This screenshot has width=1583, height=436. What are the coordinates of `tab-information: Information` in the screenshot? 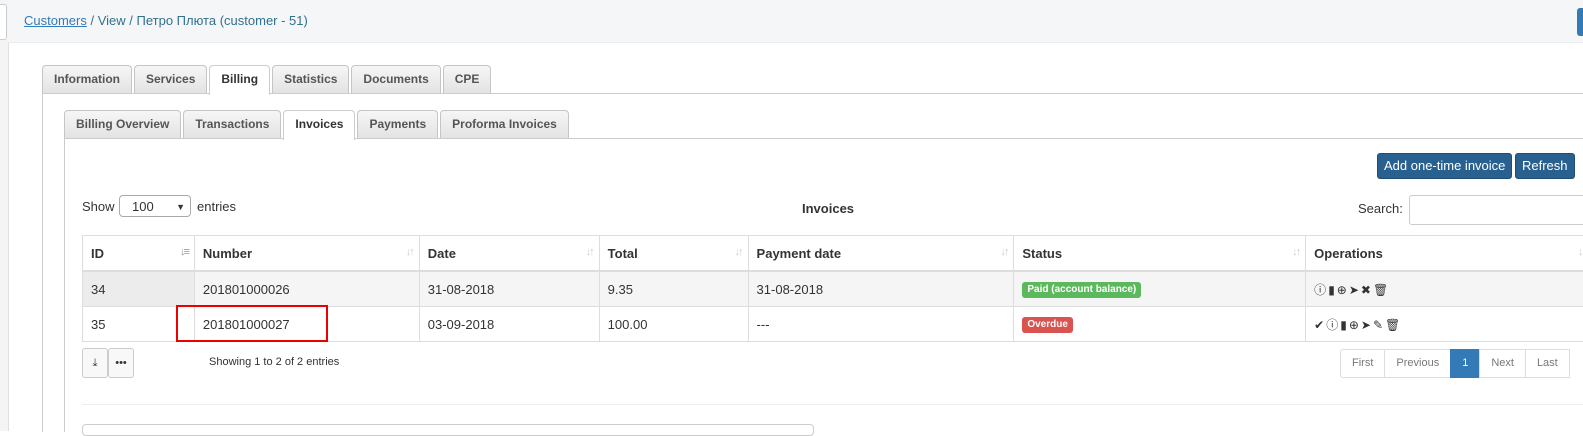 It's located at (87, 79).